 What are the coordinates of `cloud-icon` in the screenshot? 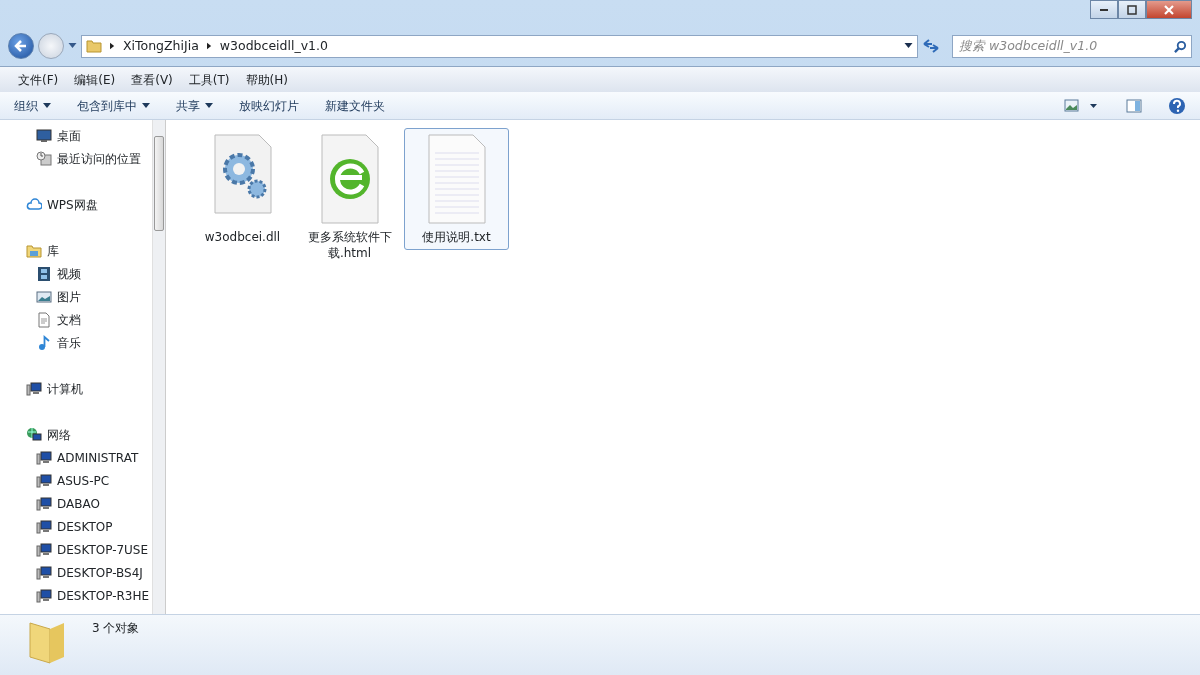 It's located at (34, 204).